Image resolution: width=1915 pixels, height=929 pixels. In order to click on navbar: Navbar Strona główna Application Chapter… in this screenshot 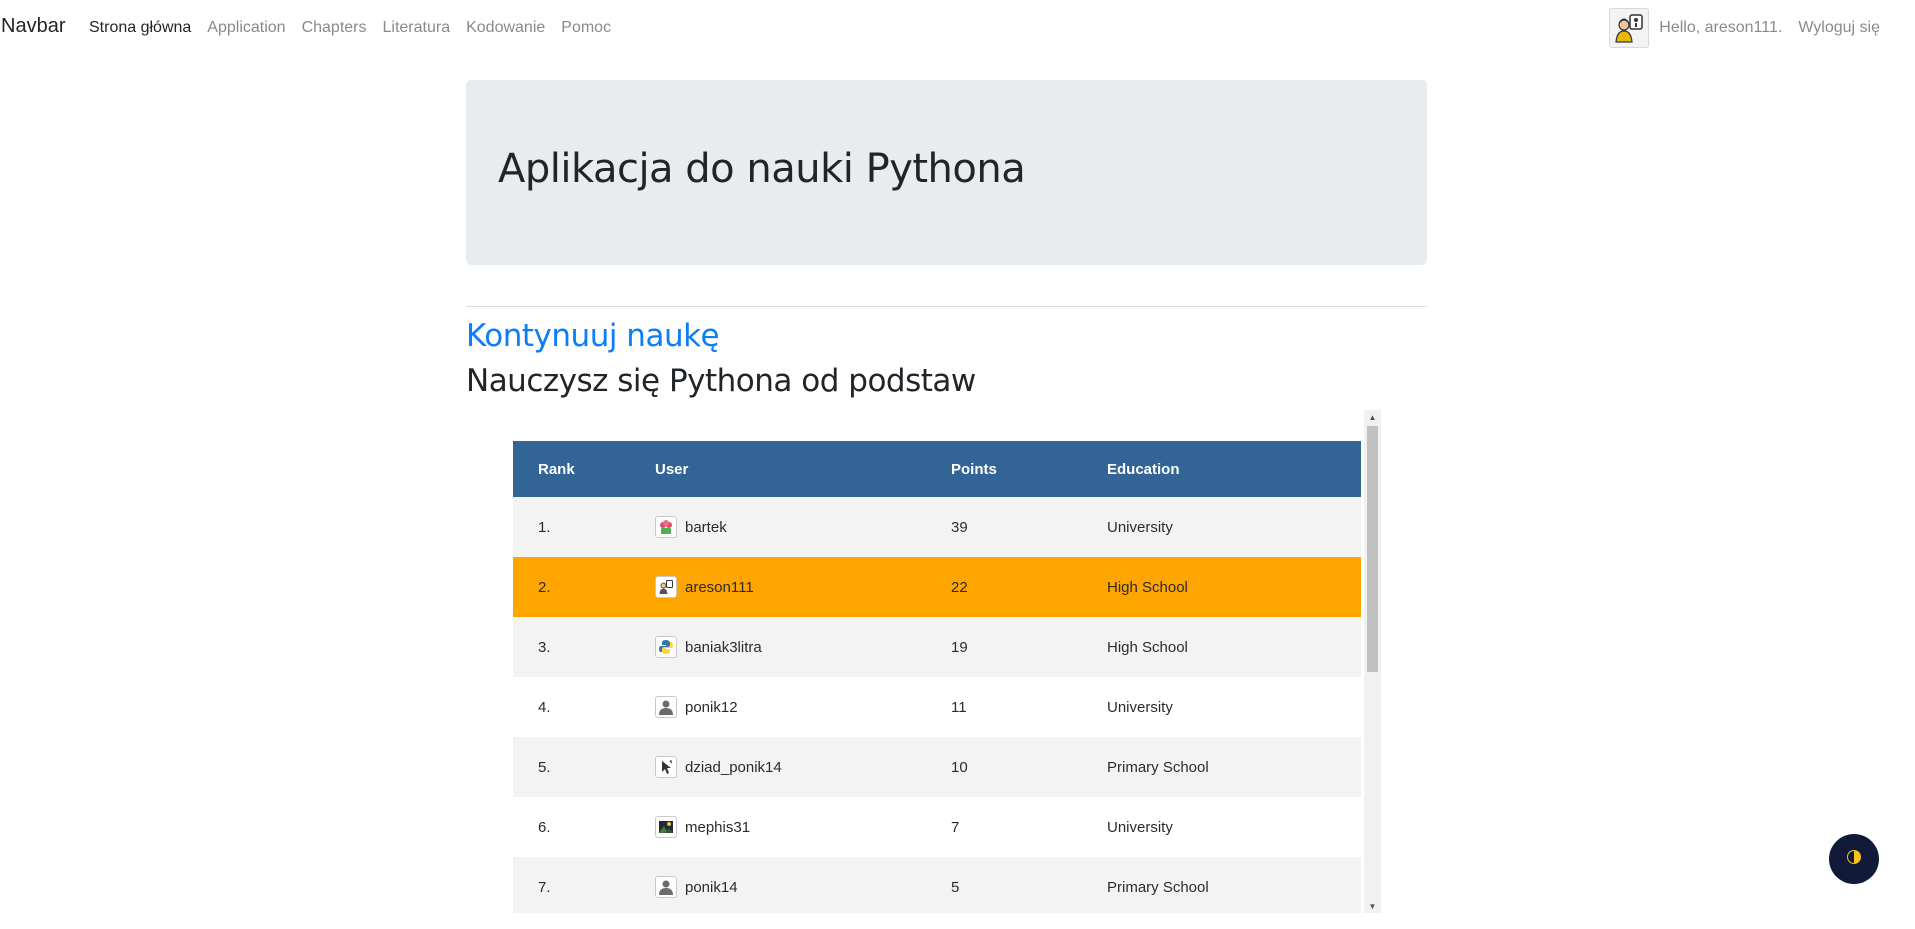, I will do `click(957, 28)`.